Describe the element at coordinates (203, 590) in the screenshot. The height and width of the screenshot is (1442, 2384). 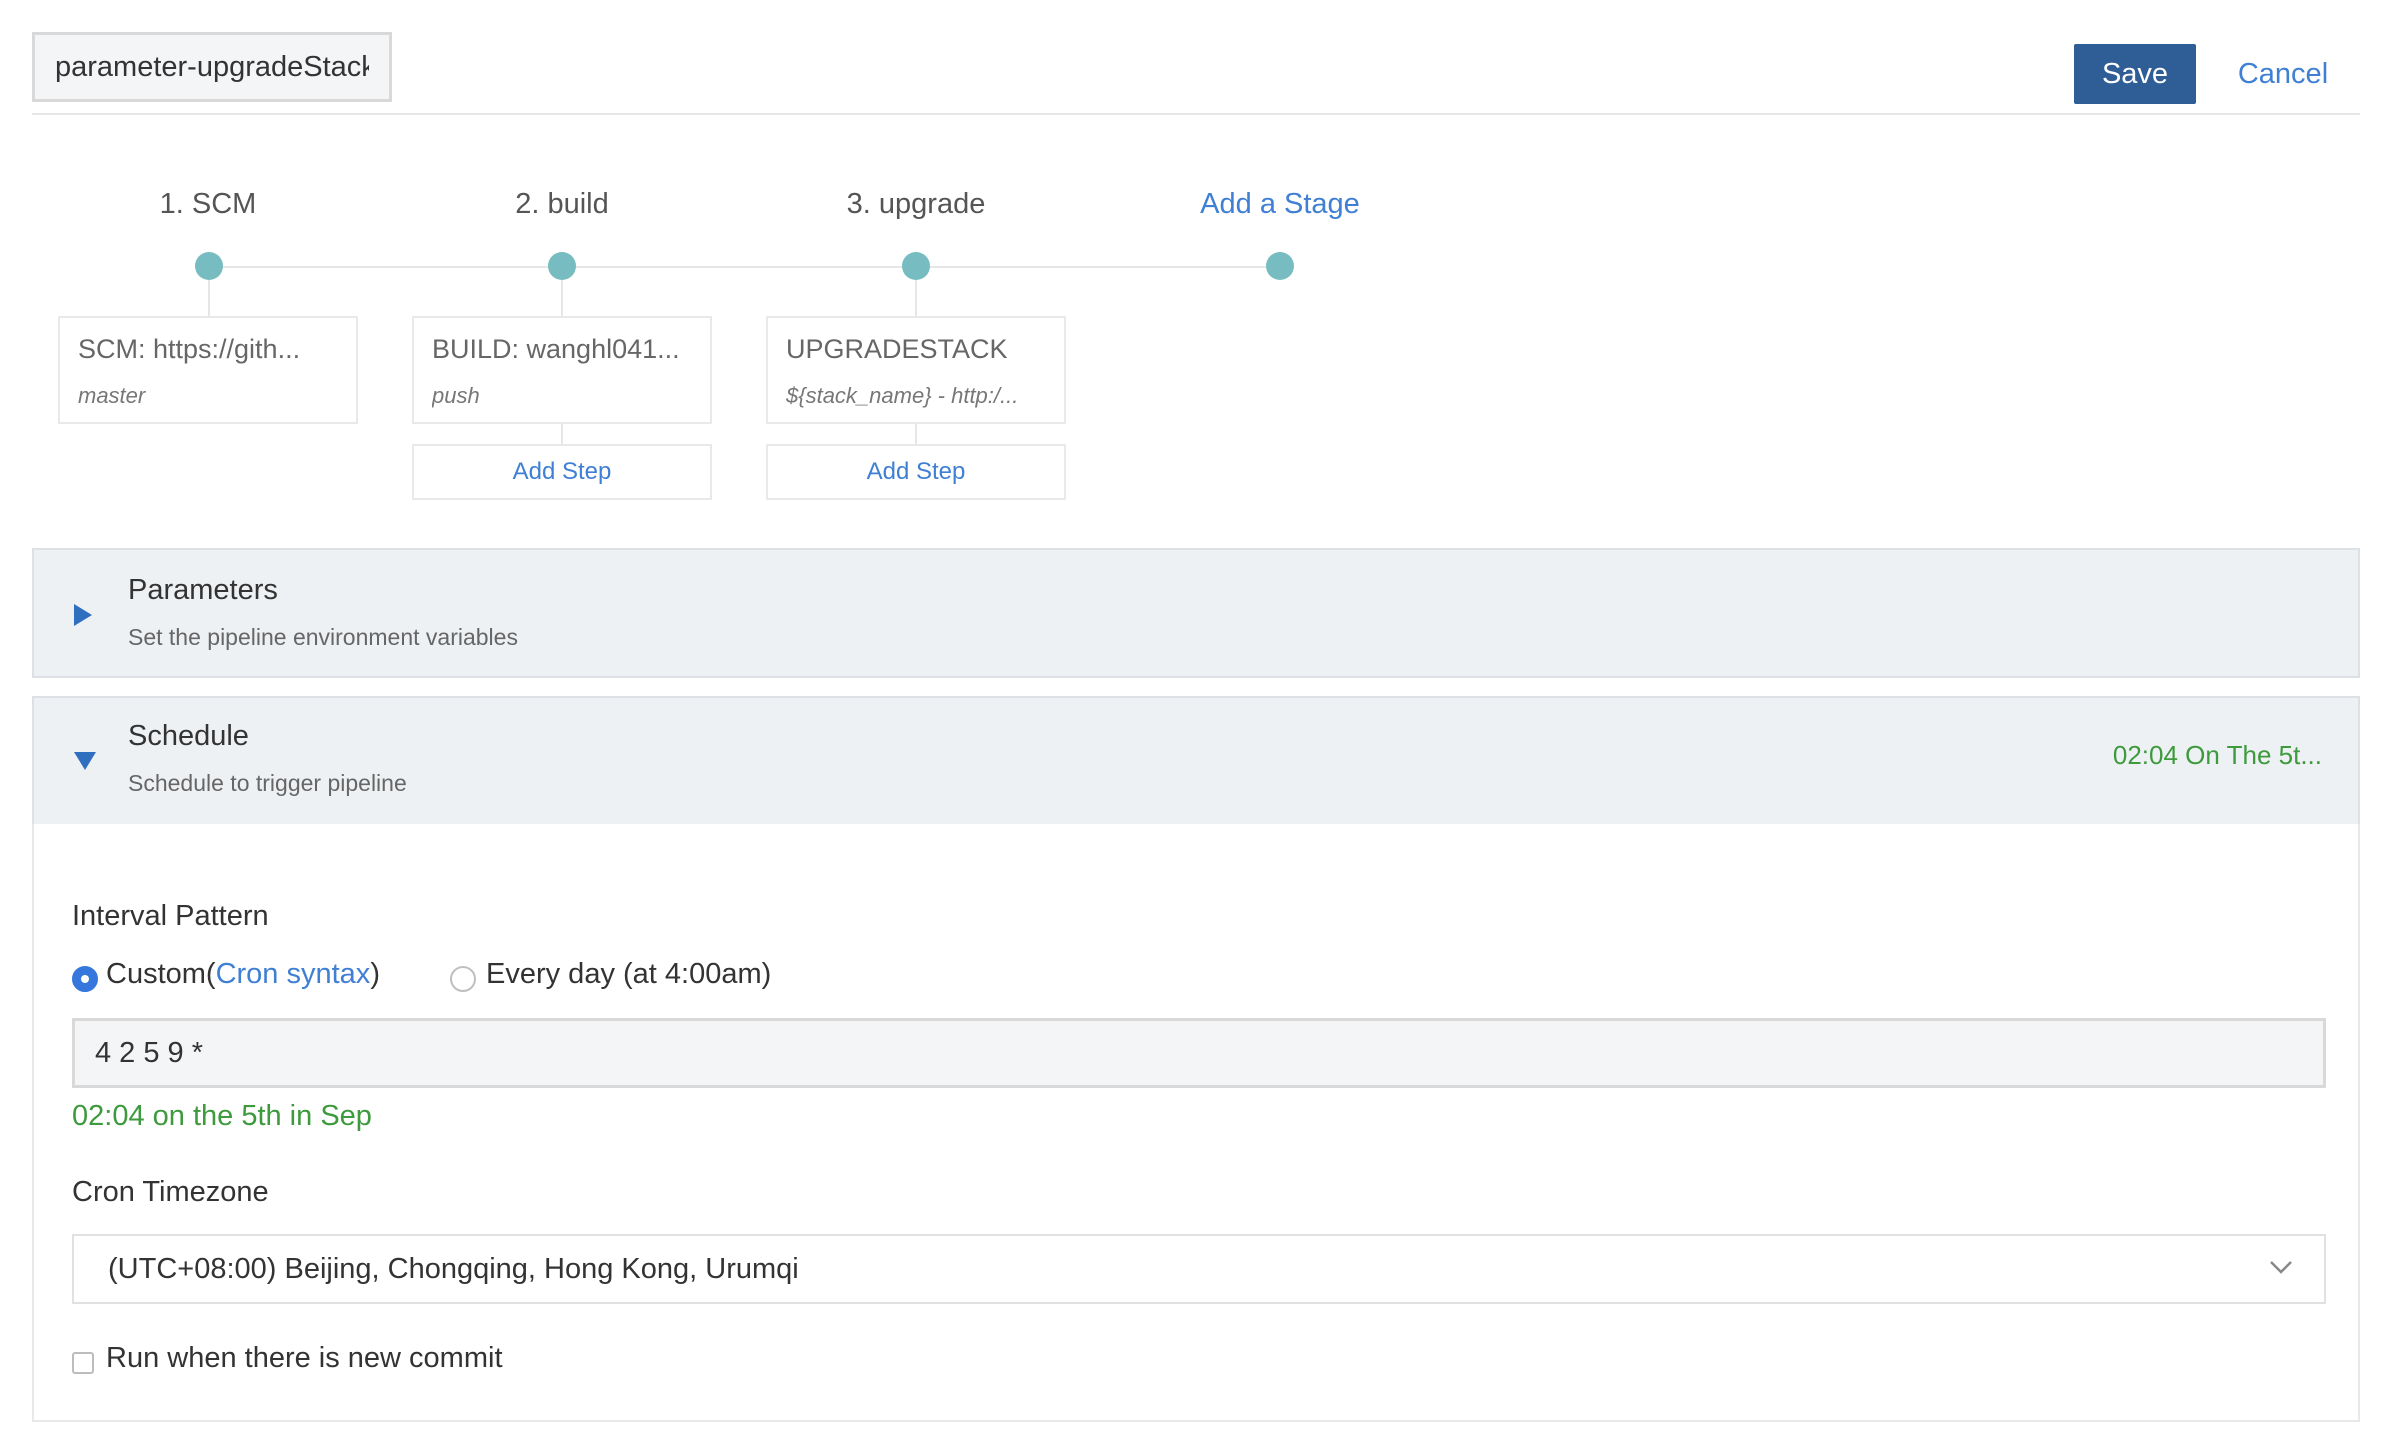
I see `parameters-title: Parameters` at that location.